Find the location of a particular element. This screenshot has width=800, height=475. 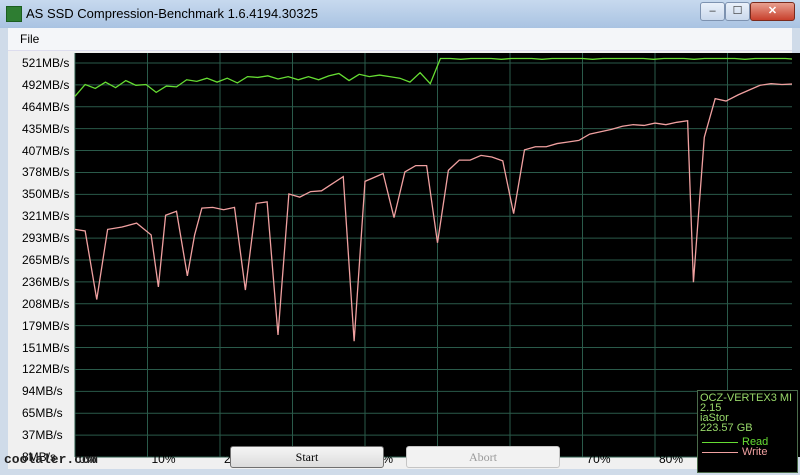

y-tick-label: 321MB/s is located at coordinates (46, 216).